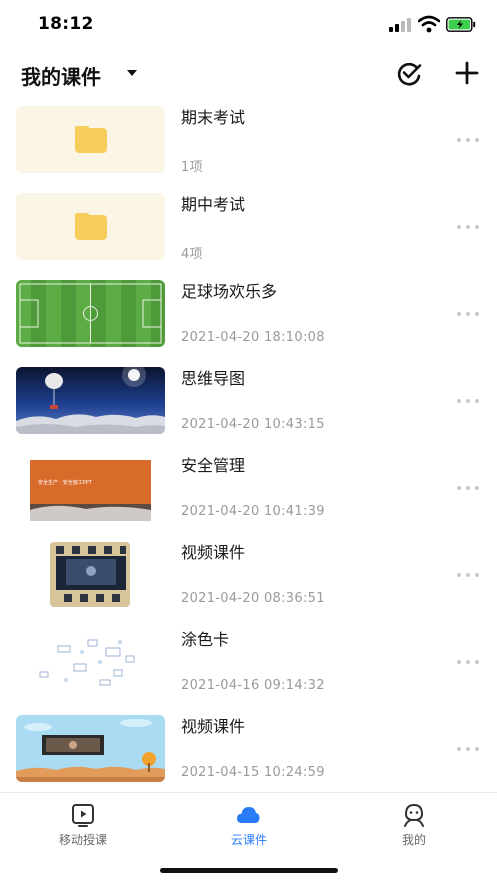  I want to click on item-timestamp: 2021-04-15 10:24:59, so click(253, 772).